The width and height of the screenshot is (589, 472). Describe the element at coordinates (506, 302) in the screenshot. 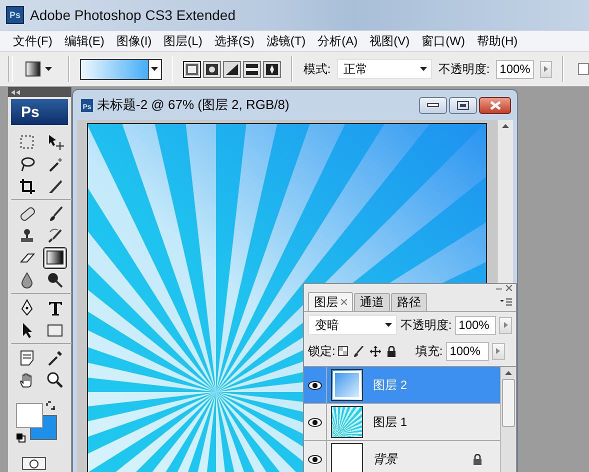

I see `panel-menu-icon` at that location.